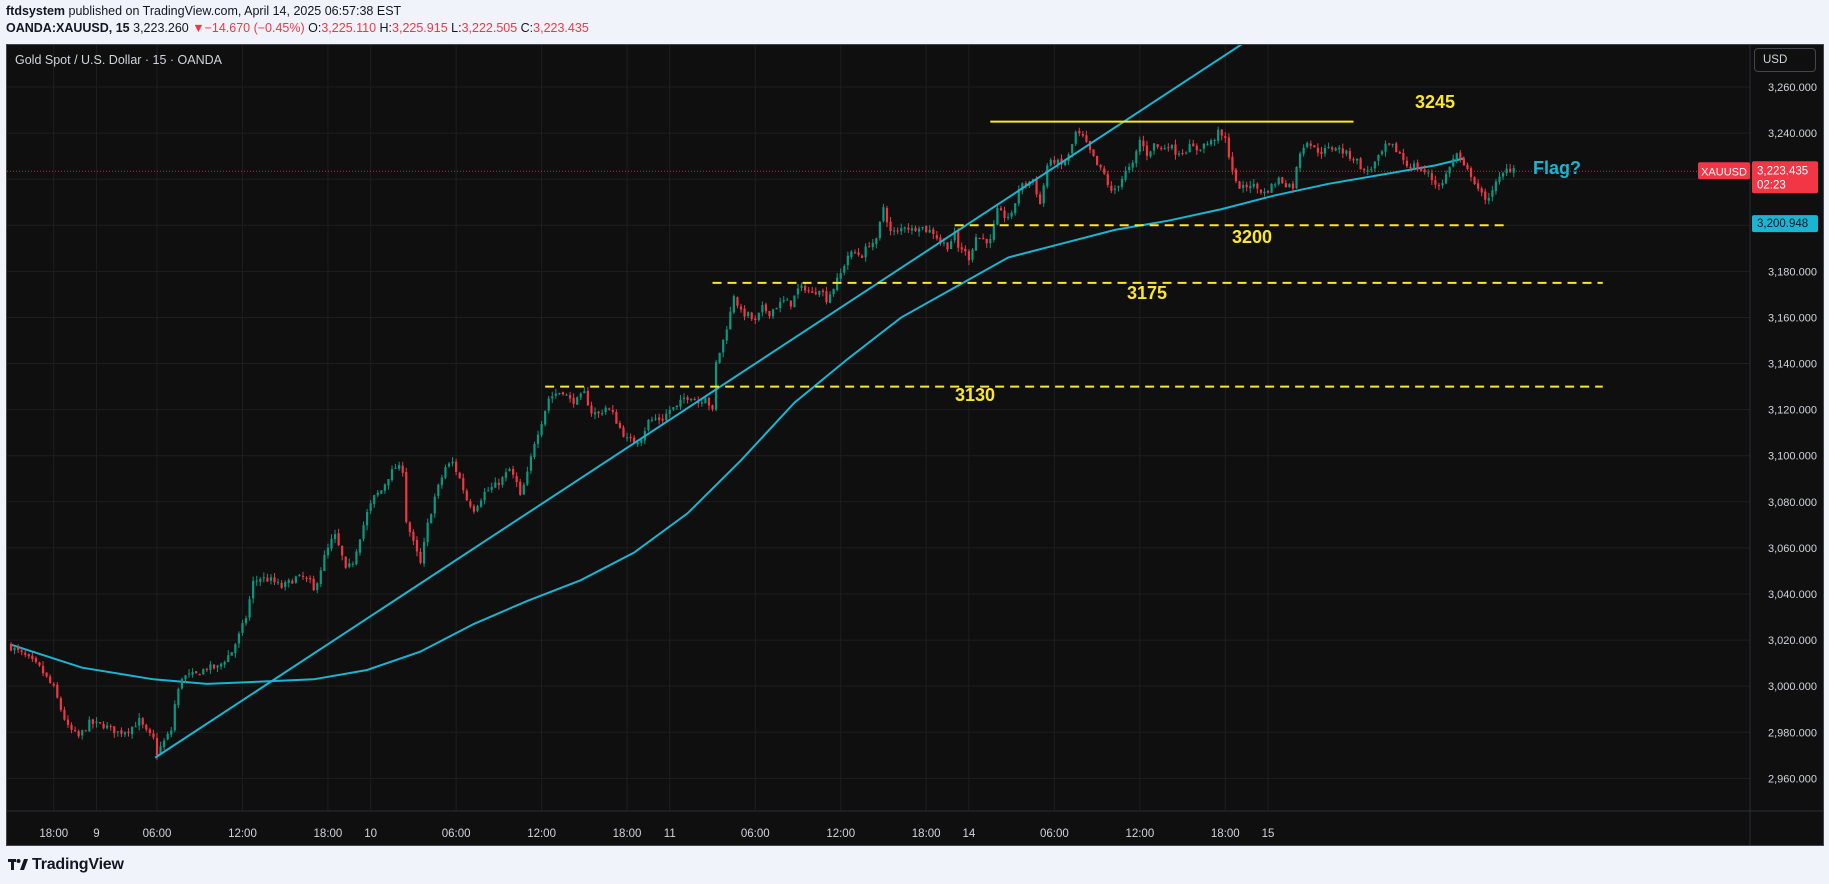 The image size is (1829, 884). I want to click on x-tick-label: 9, so click(96, 834).